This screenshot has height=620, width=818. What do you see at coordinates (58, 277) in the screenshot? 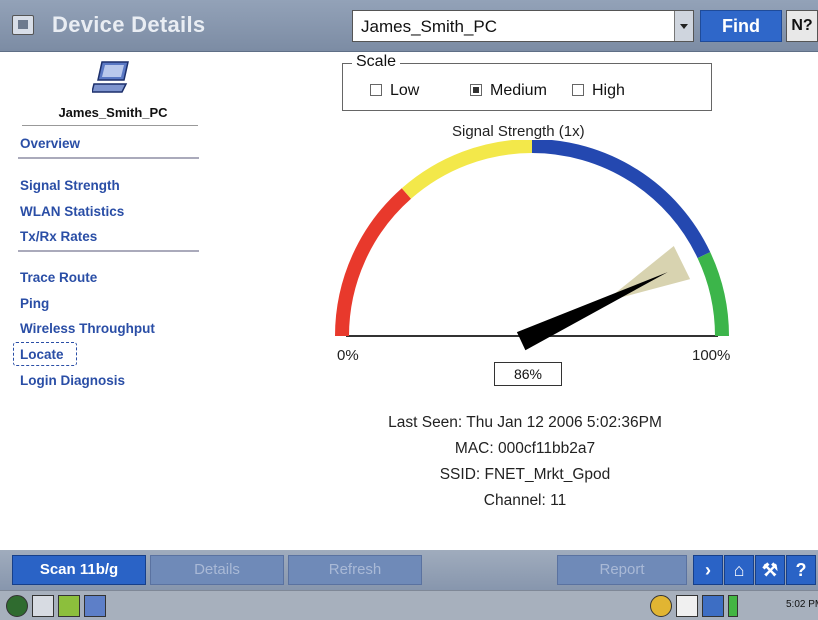
I see `sidebar-item-trace-route: Trace Route` at bounding box center [58, 277].